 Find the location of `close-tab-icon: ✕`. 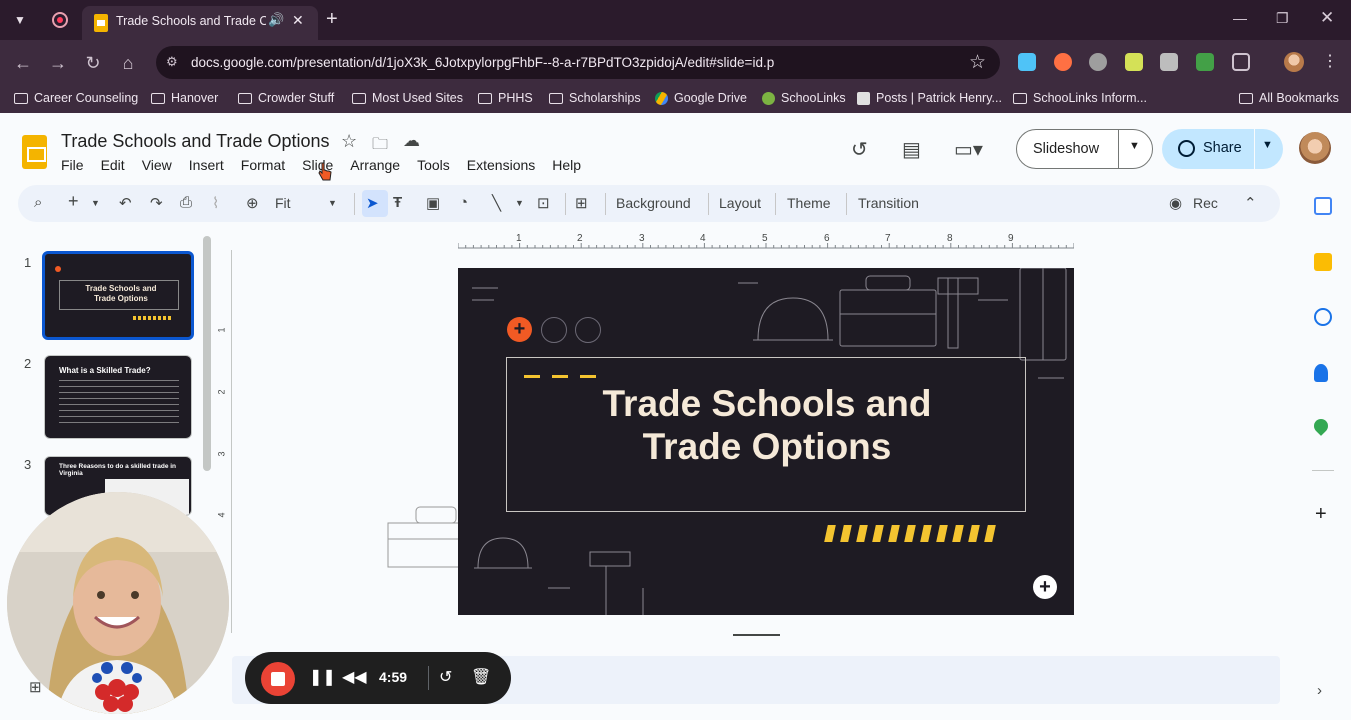

close-tab-icon: ✕ is located at coordinates (298, 20).